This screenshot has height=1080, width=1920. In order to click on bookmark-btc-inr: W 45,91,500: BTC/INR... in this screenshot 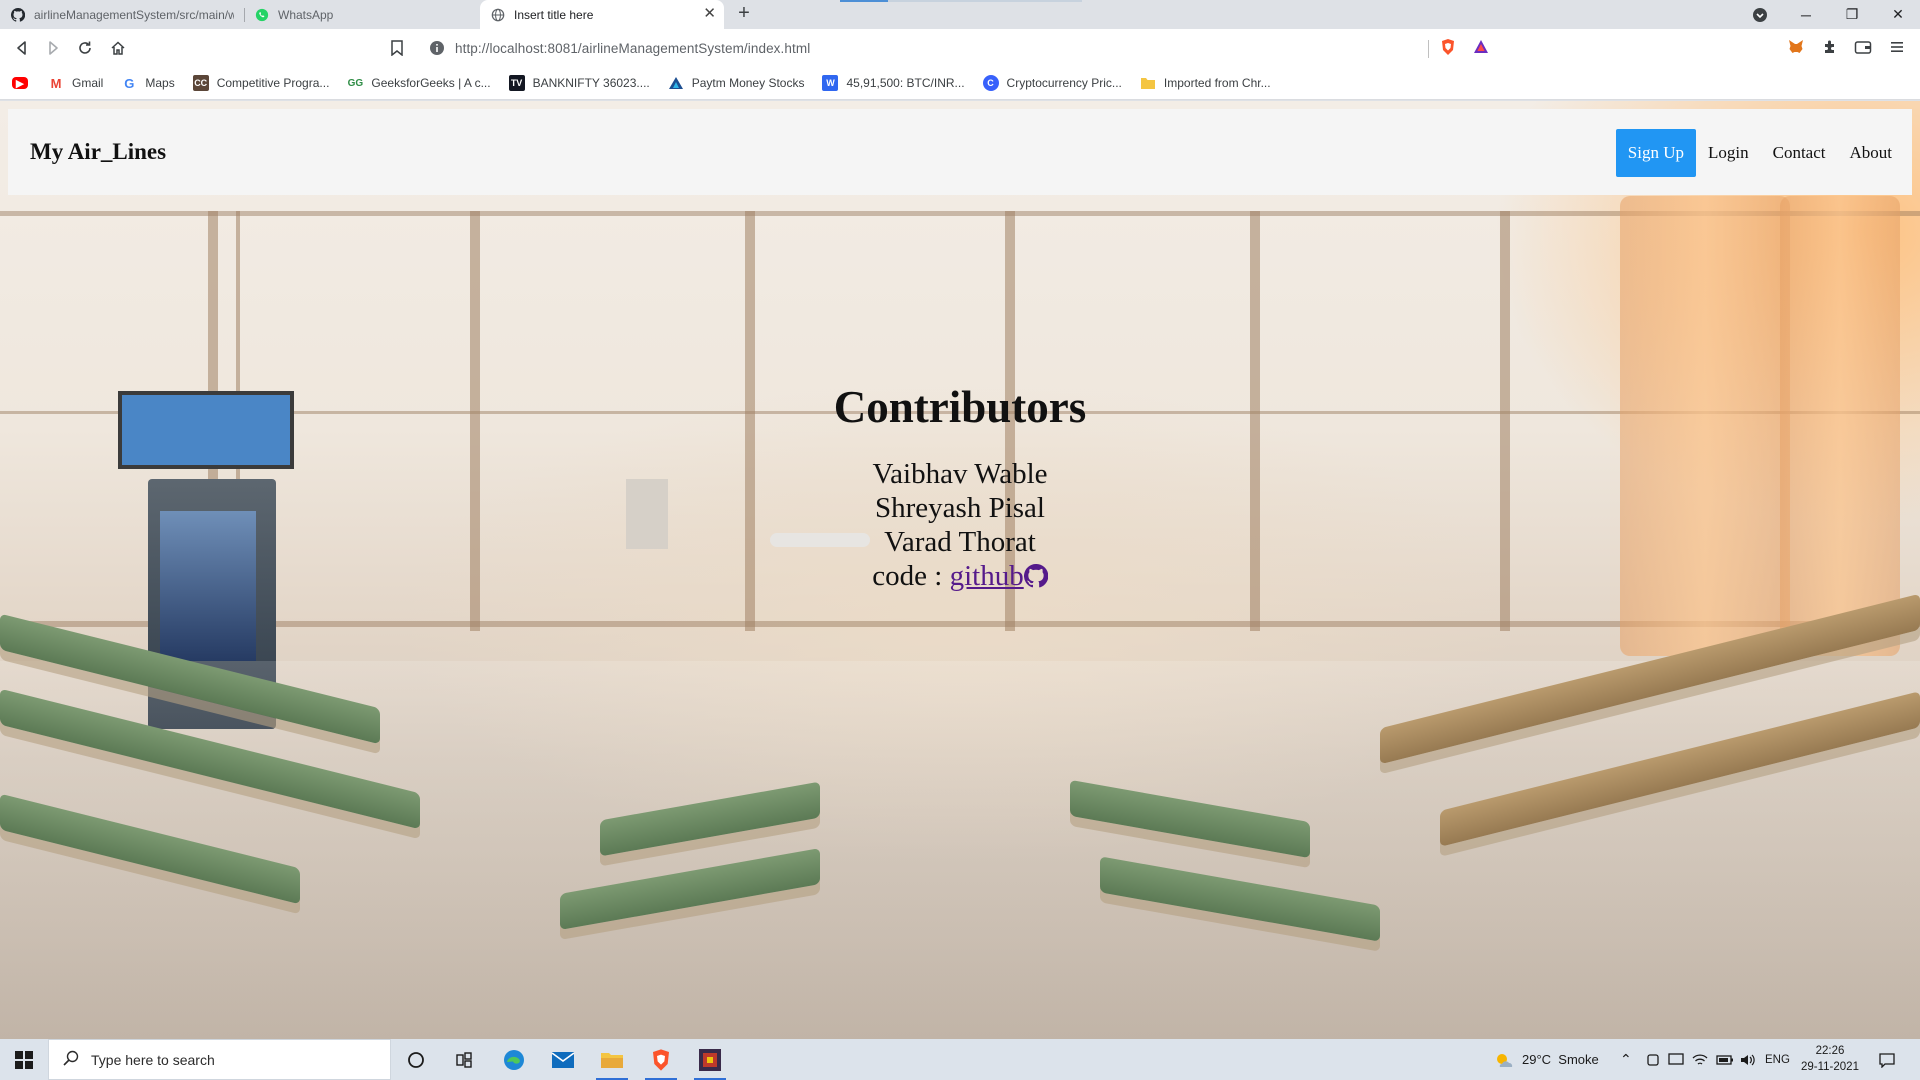, I will do `click(893, 83)`.